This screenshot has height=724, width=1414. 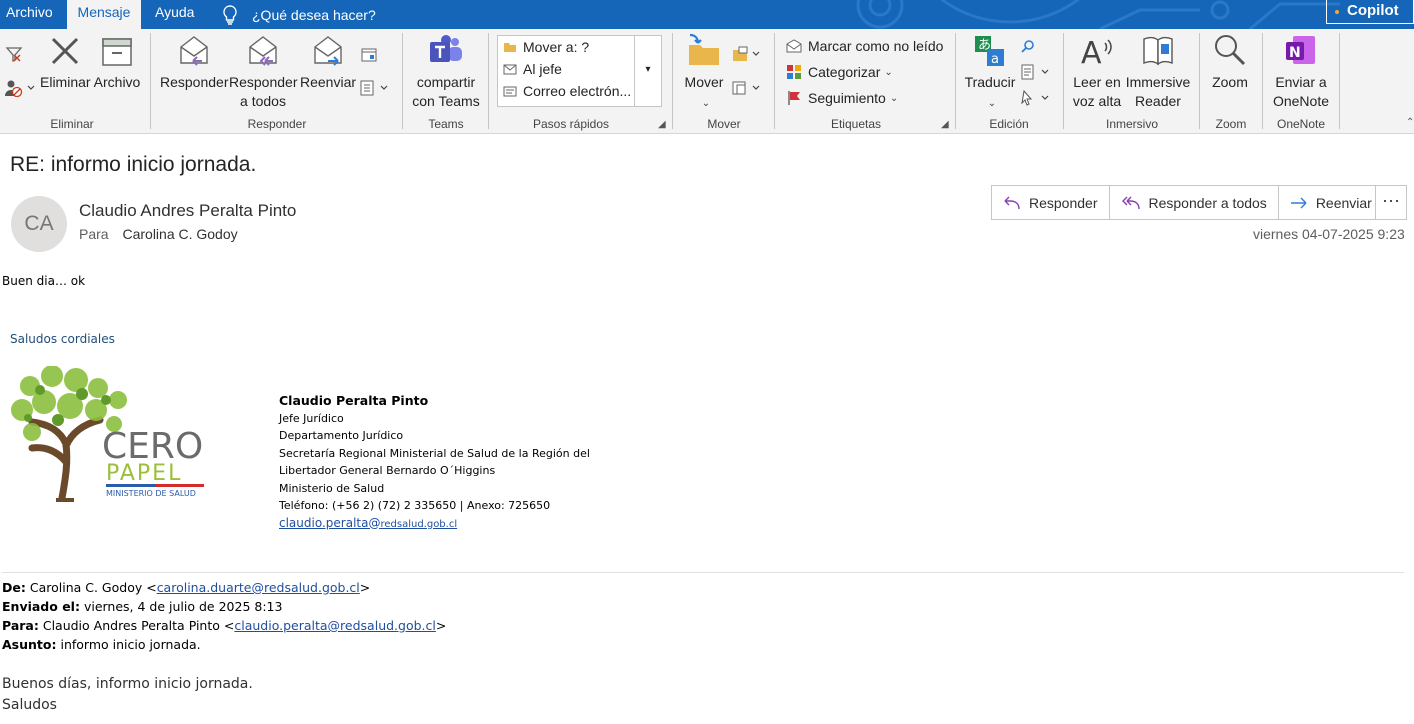 I want to click on onenote-icon: N, so click(x=1300, y=50).